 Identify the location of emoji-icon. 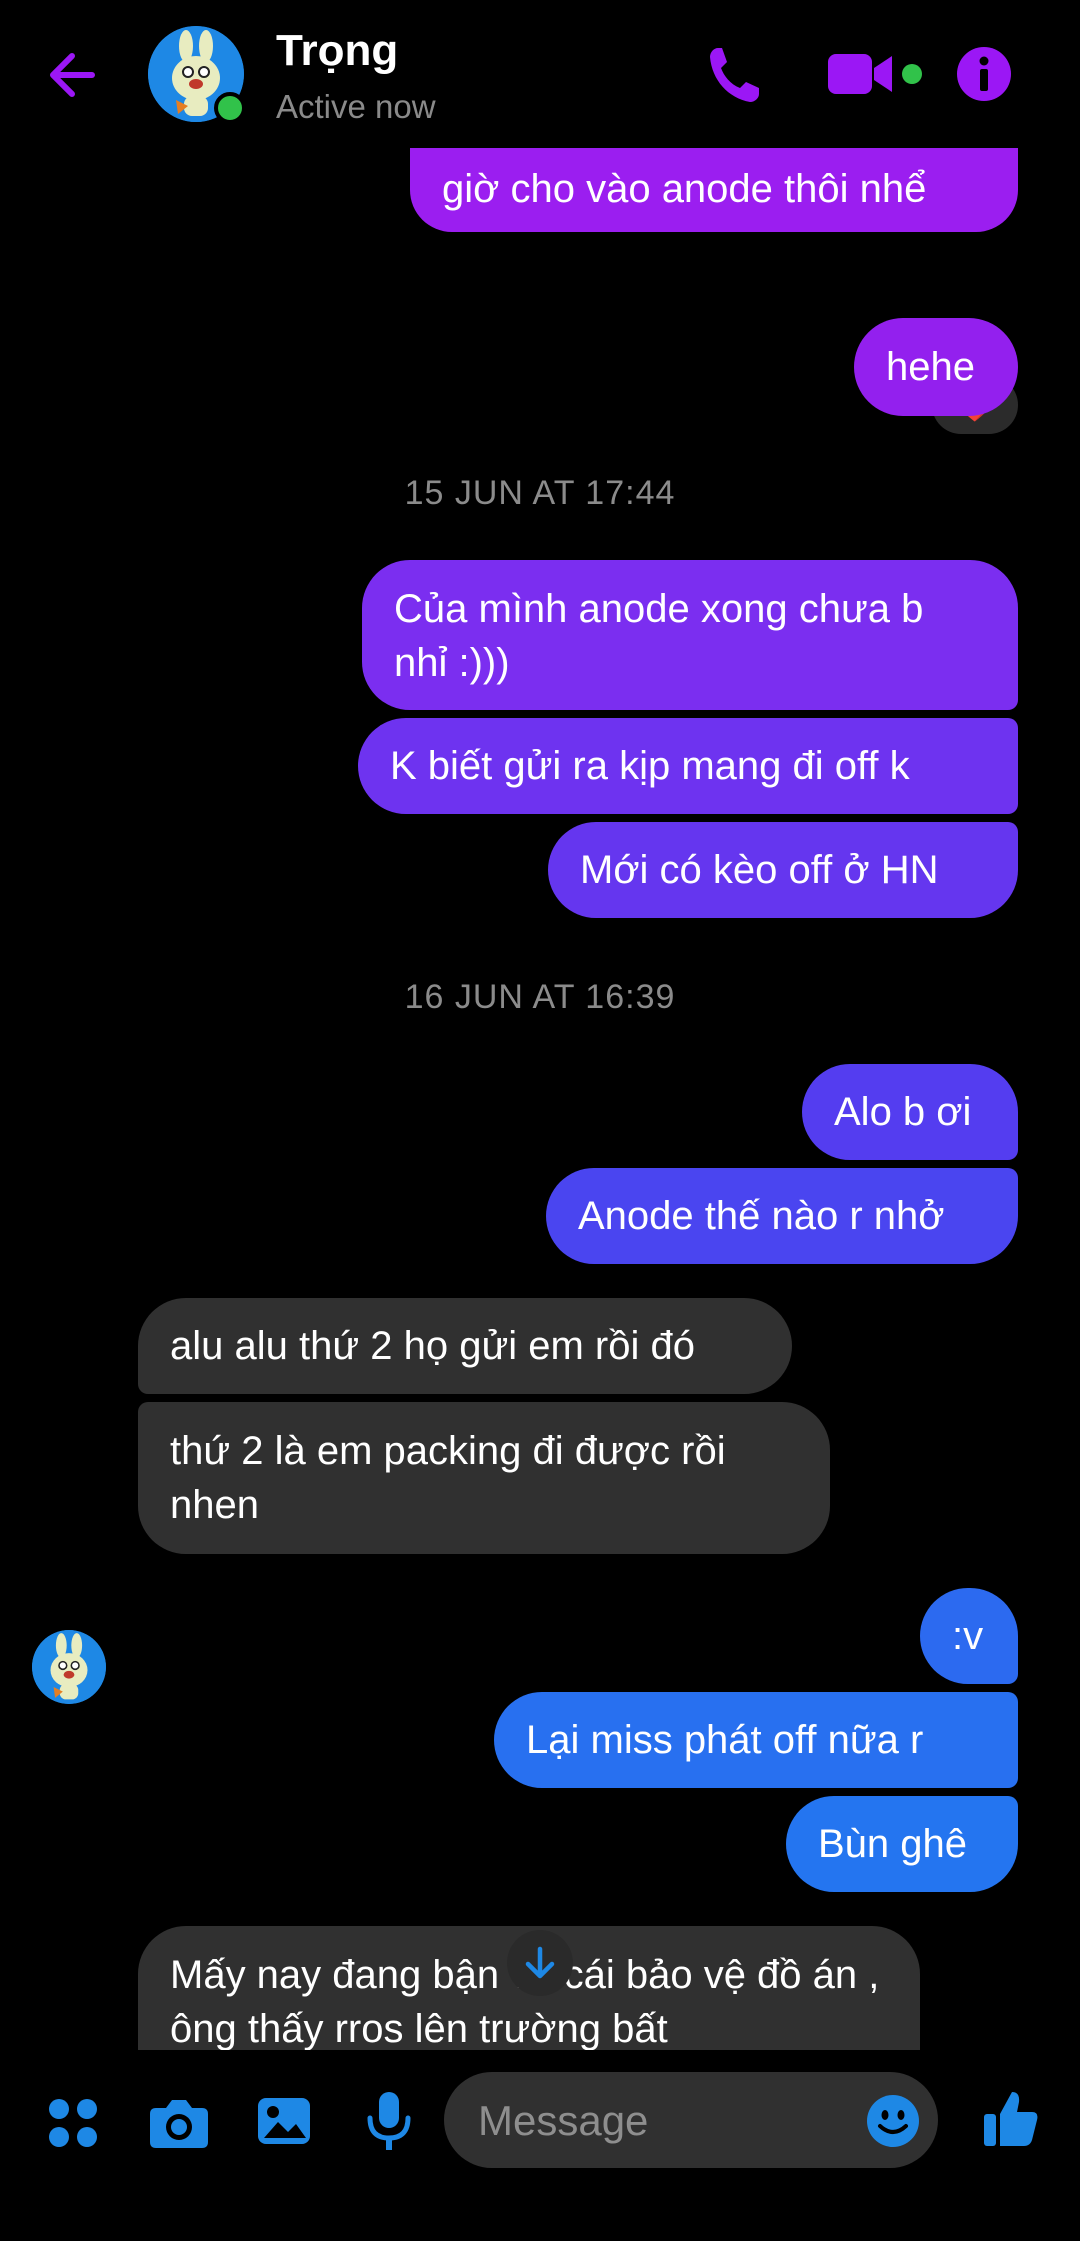
(893, 2121).